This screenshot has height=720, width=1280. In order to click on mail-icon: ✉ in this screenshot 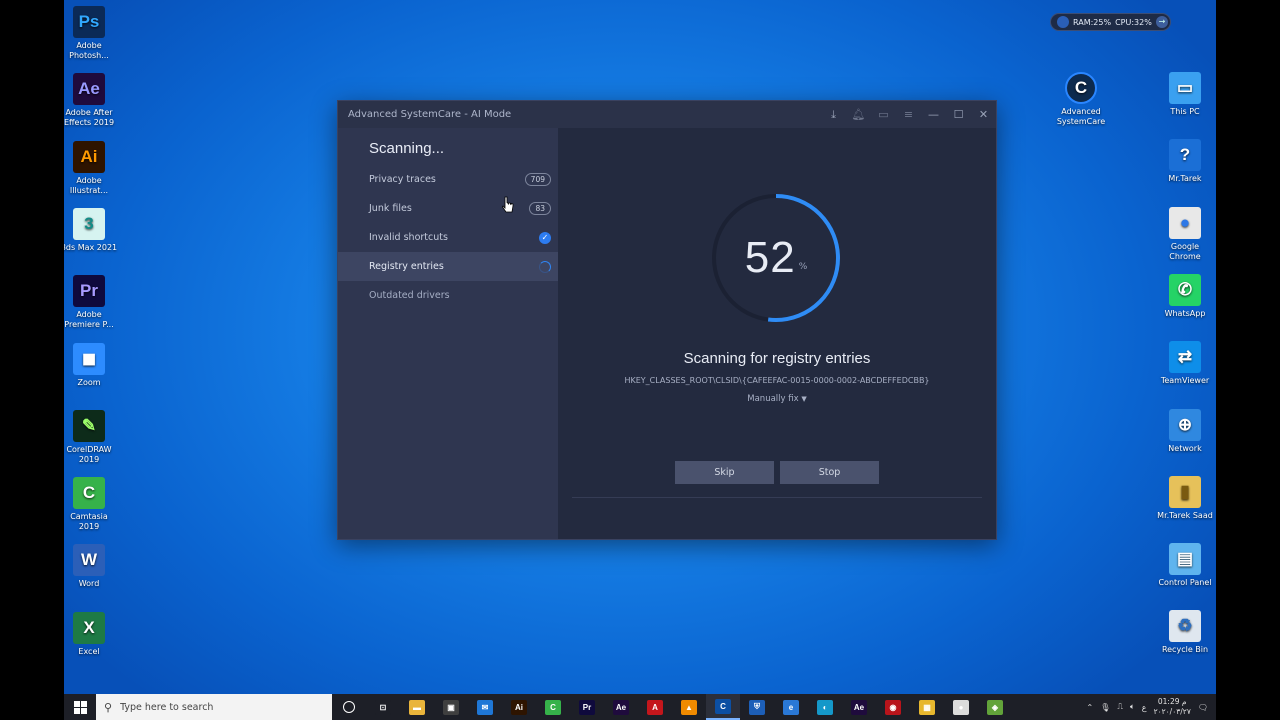, I will do `click(485, 707)`.